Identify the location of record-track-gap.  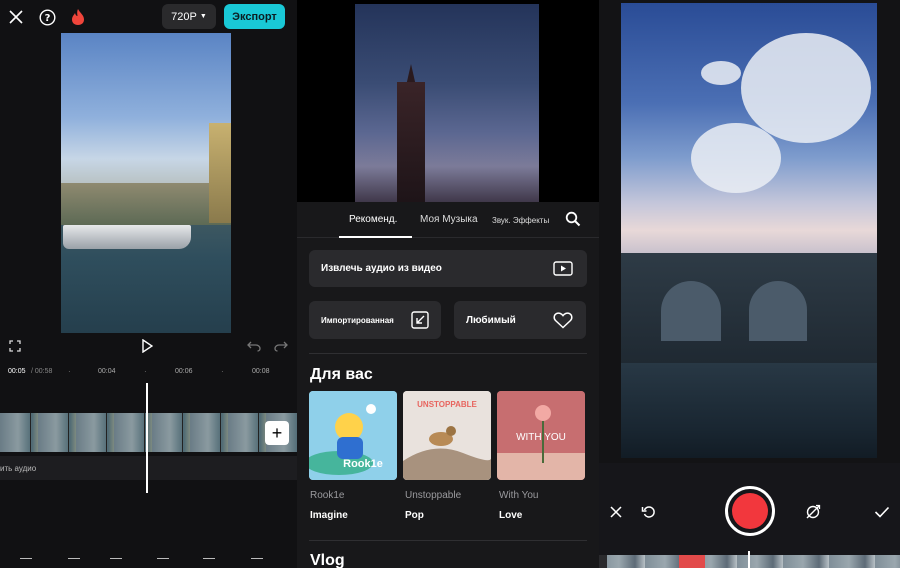
(603, 561).